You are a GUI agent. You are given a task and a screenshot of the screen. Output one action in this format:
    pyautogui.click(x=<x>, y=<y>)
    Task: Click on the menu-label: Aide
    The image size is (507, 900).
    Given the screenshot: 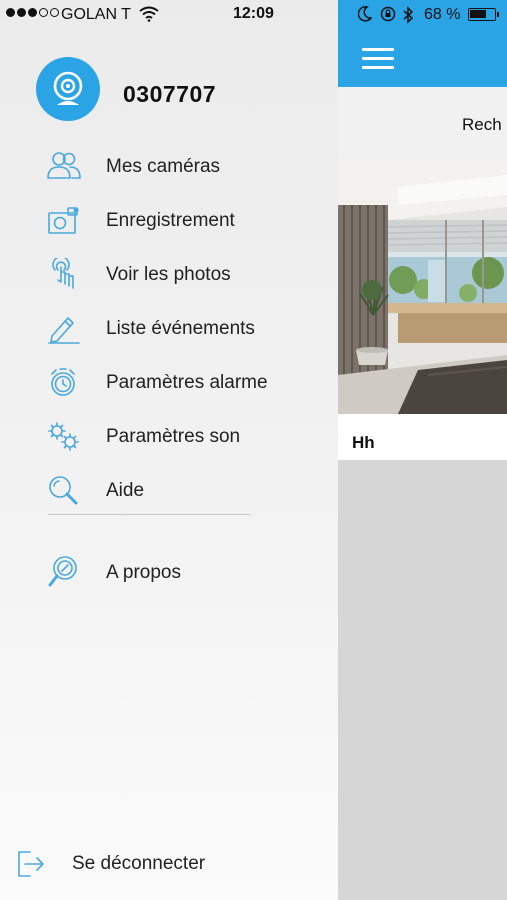 What is the action you would take?
    pyautogui.click(x=125, y=490)
    